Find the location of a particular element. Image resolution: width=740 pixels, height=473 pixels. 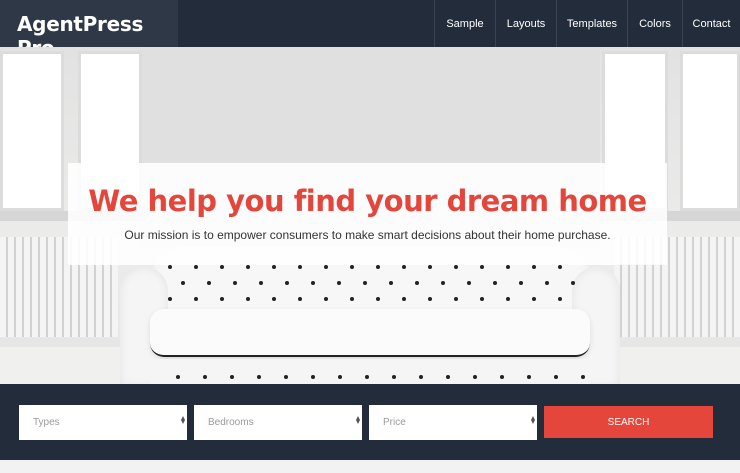

nav-item-templates: Templates is located at coordinates (591, 23).